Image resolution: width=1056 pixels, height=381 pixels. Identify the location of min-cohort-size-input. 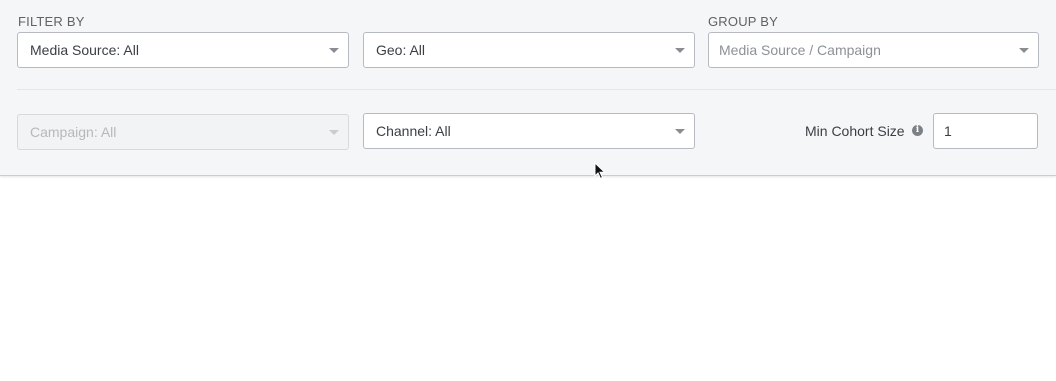
(985, 131).